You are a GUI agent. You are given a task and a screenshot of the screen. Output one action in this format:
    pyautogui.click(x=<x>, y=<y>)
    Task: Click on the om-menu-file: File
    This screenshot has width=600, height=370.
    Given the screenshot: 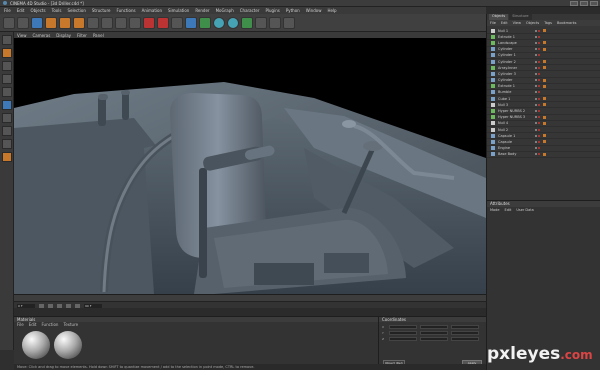 What is the action you would take?
    pyautogui.click(x=493, y=23)
    